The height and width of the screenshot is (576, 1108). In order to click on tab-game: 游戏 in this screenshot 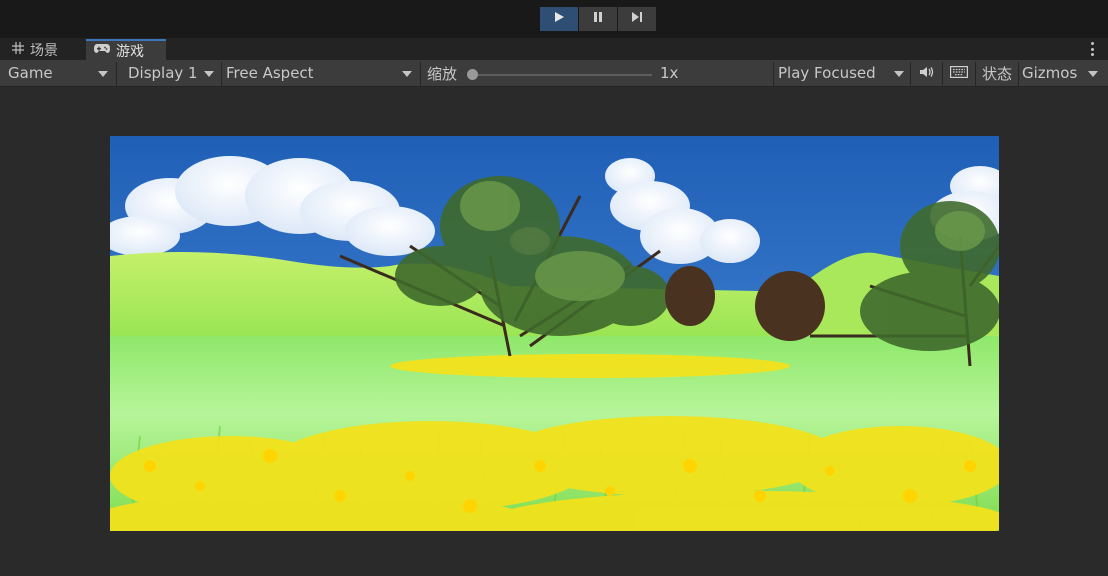, I will do `click(126, 49)`.